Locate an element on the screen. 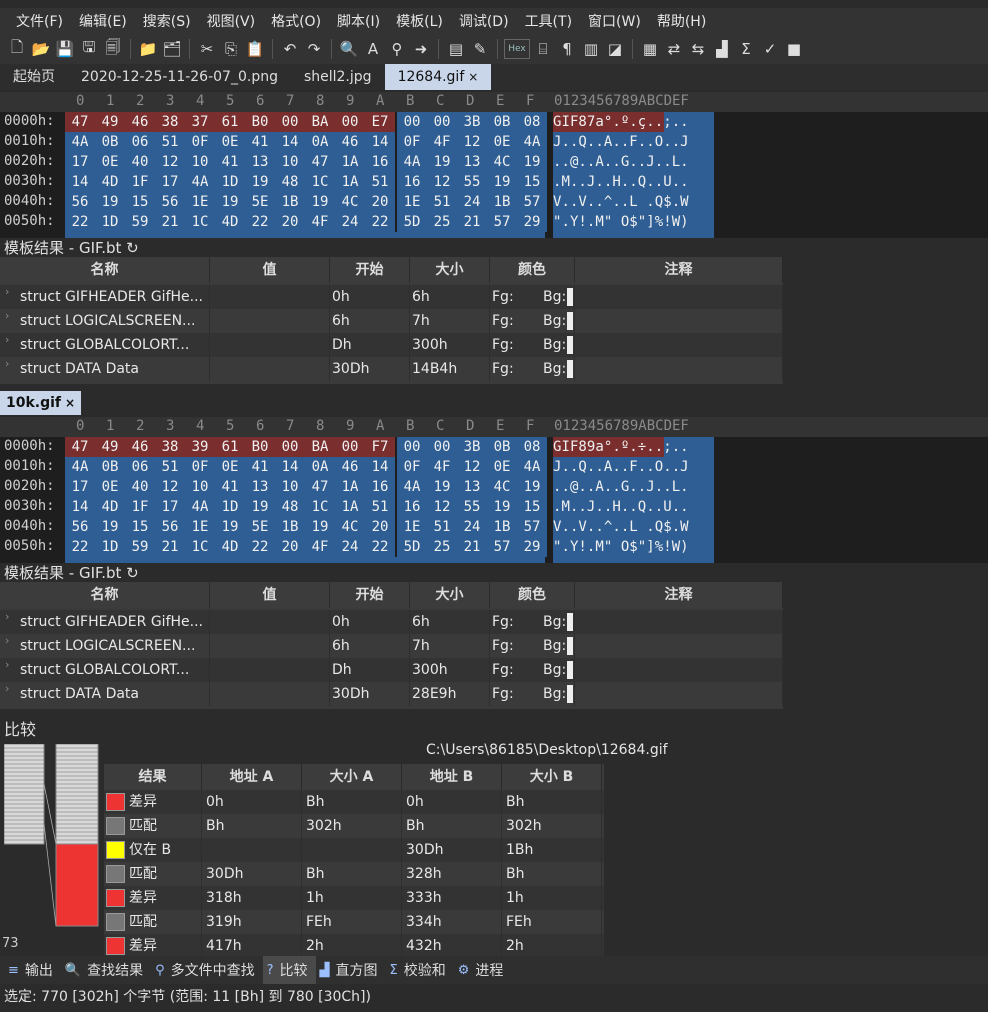  new-file-icon: 🗋 is located at coordinates (17, 49).